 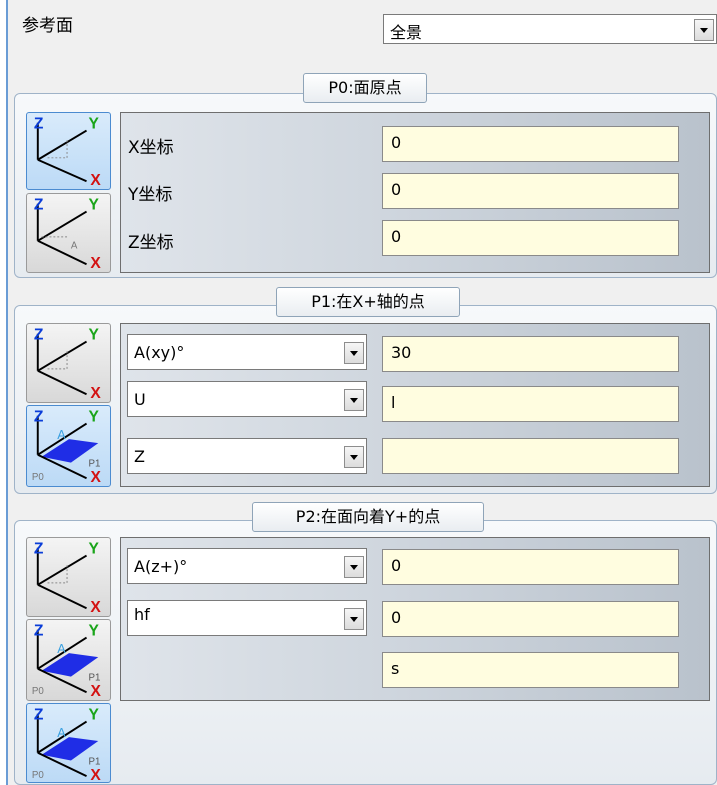 What do you see at coordinates (247, 352) in the screenshot?
I see `p1-angle-select: A(xy)°` at bounding box center [247, 352].